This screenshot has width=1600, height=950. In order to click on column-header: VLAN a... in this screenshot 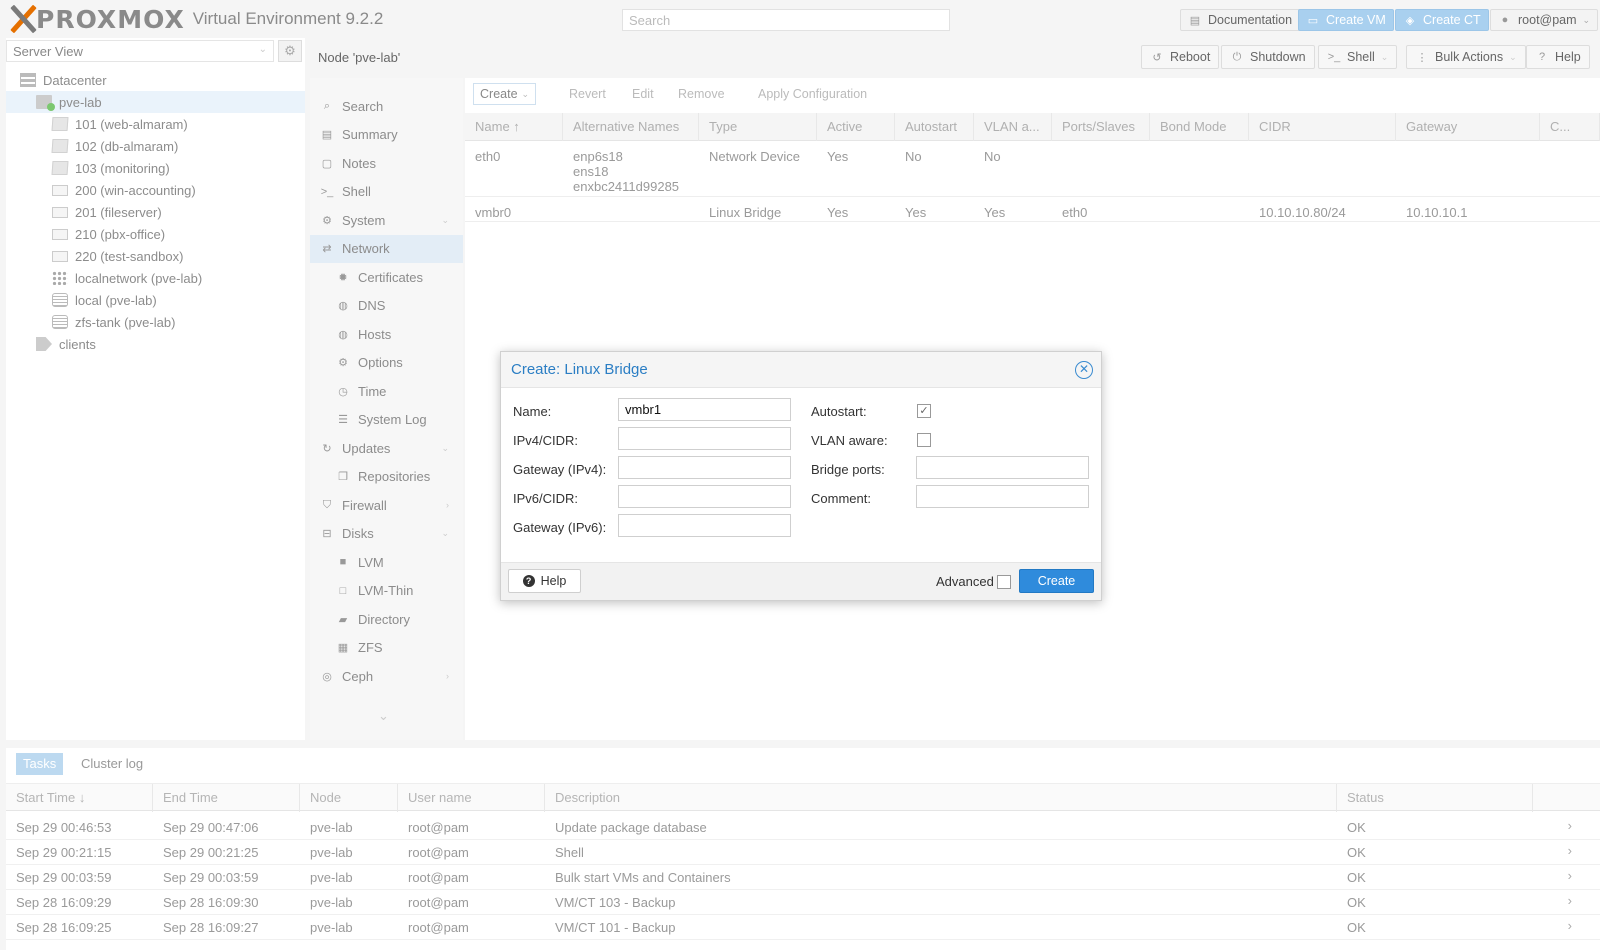, I will do `click(1013, 127)`.